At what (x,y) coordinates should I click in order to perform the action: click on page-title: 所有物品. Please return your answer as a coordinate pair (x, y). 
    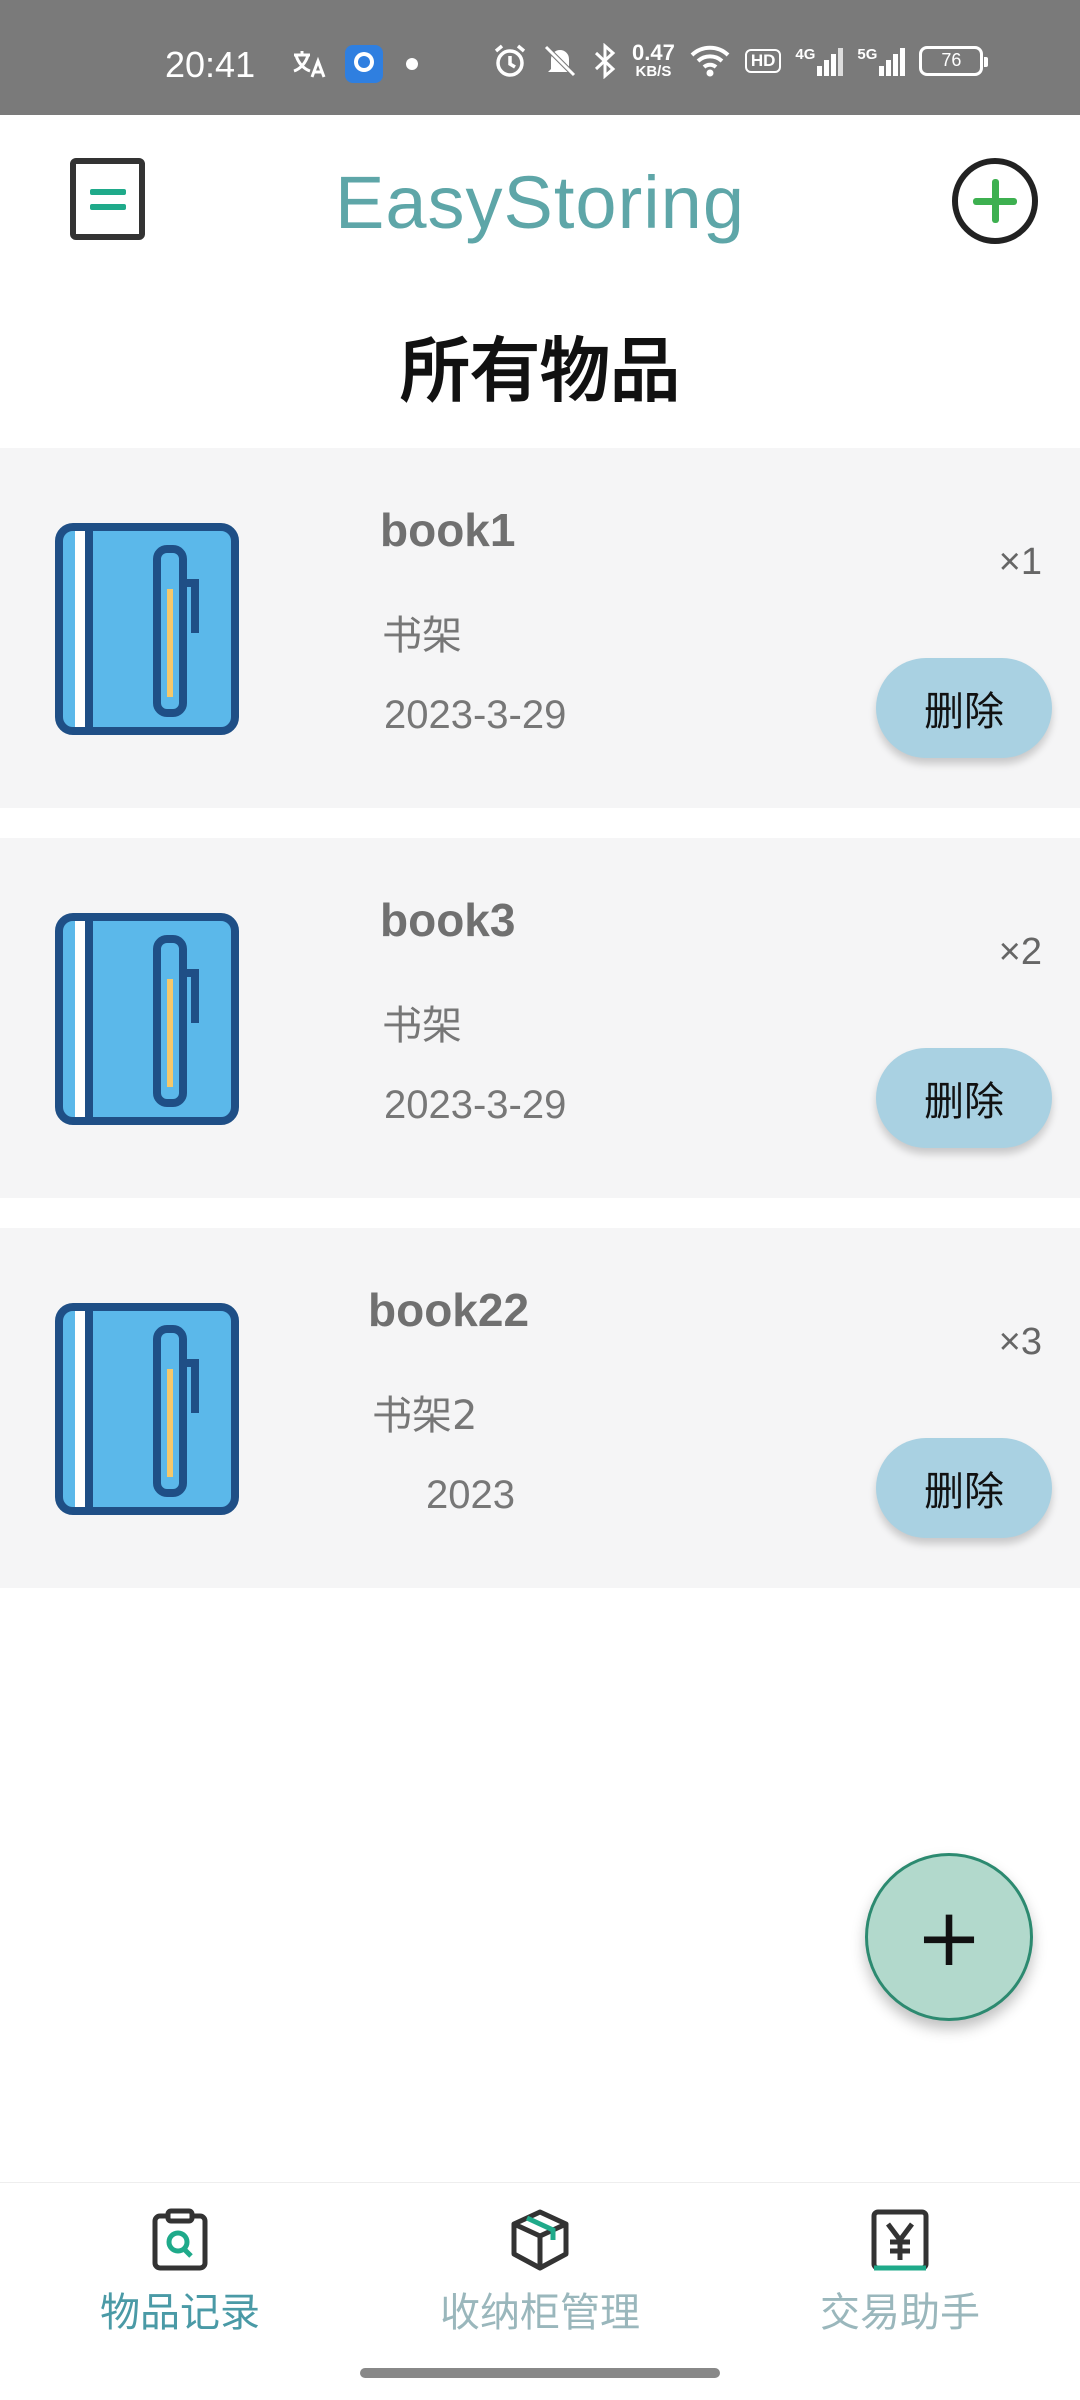
    Looking at the image, I should click on (540, 371).